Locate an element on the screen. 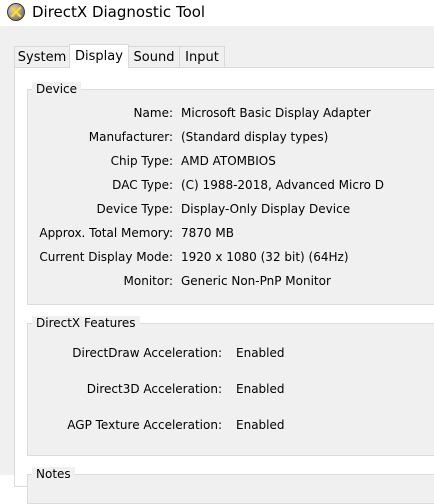  monitor-value: Generic Non-PnP Monitor is located at coordinates (256, 281).